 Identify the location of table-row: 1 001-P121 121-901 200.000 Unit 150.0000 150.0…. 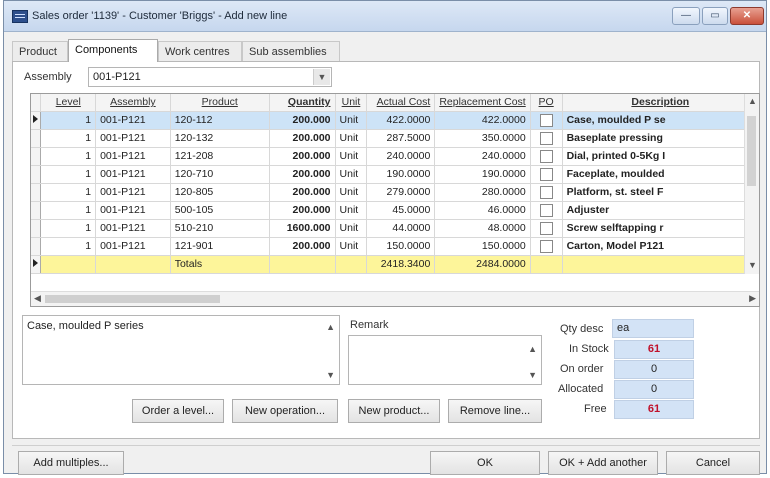
(395, 246).